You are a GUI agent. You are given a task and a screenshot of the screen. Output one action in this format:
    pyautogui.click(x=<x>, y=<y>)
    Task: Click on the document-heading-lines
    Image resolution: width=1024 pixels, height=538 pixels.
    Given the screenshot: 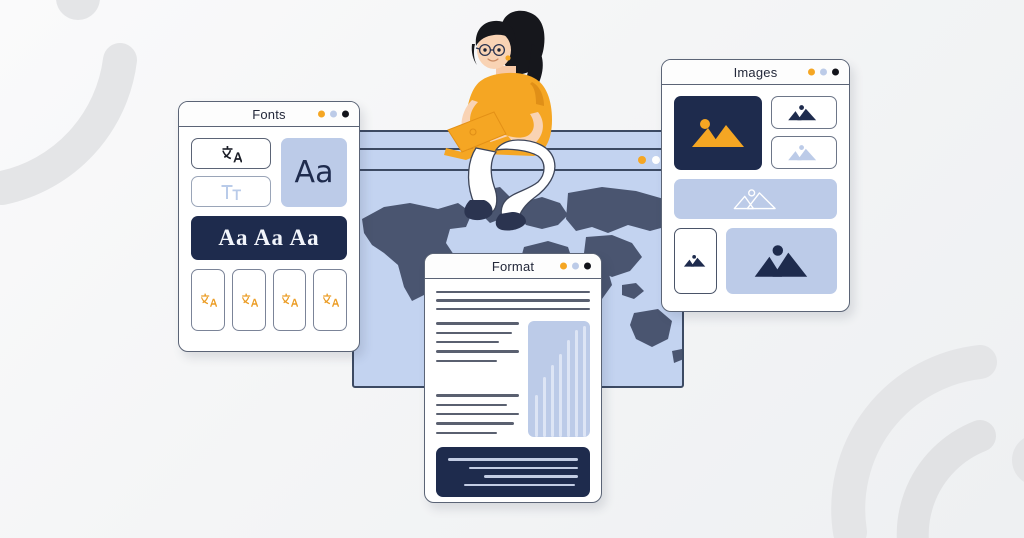 What is the action you would take?
    pyautogui.click(x=513, y=301)
    